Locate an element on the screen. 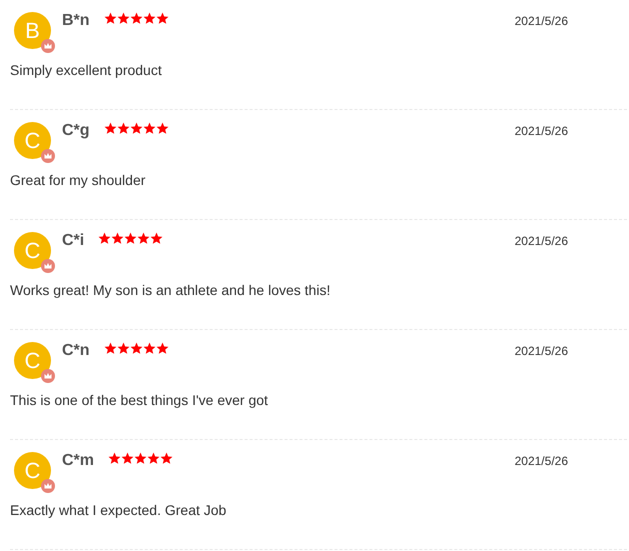  reviewer-name: C*i is located at coordinates (73, 241).